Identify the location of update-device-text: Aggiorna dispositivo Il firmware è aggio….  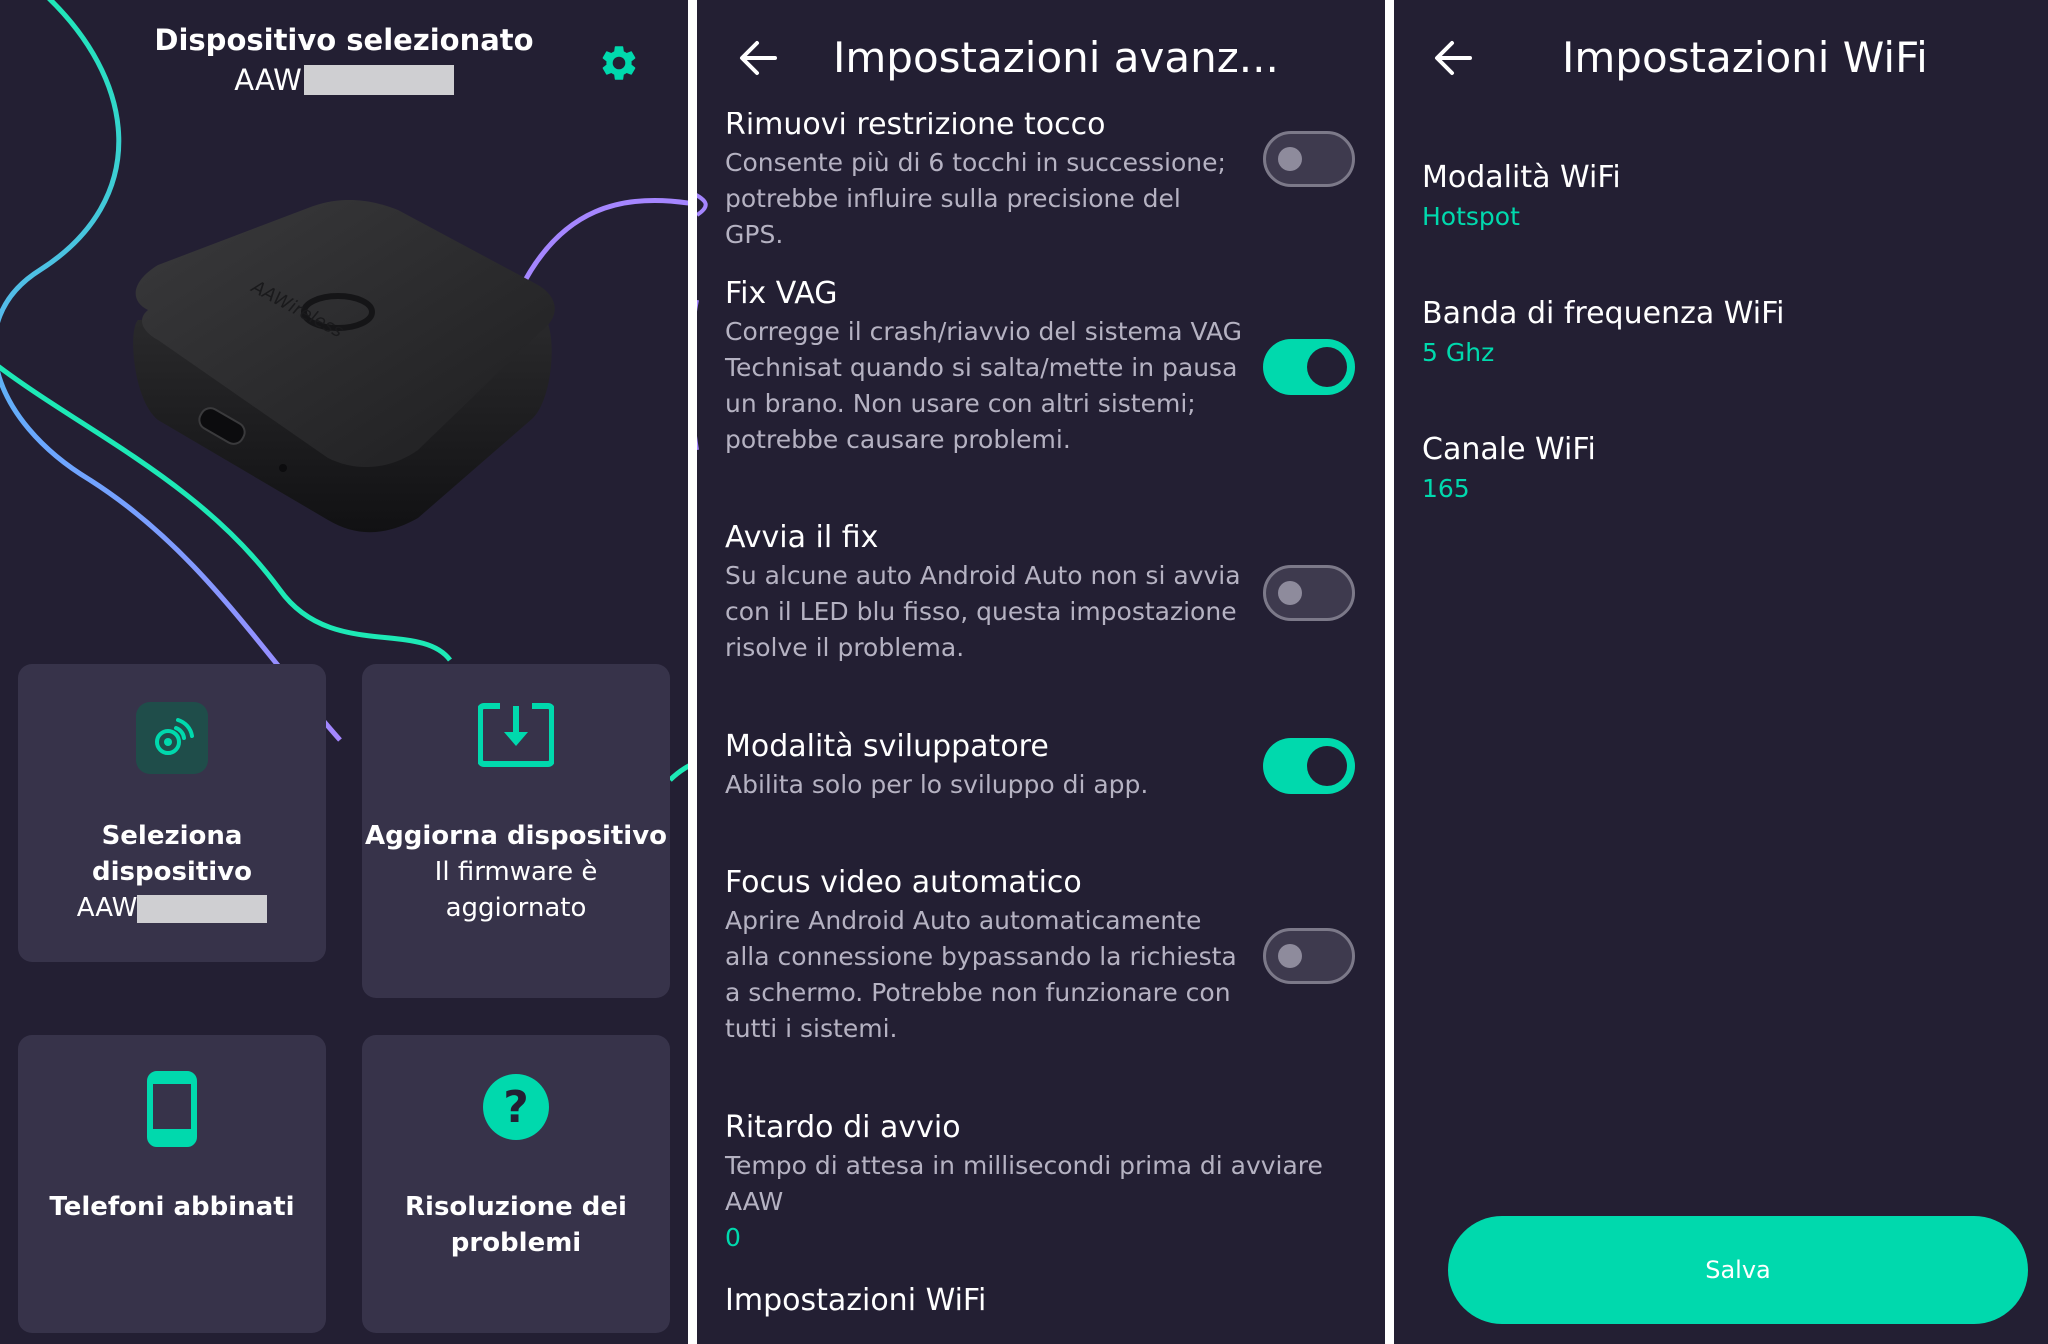
(516, 872).